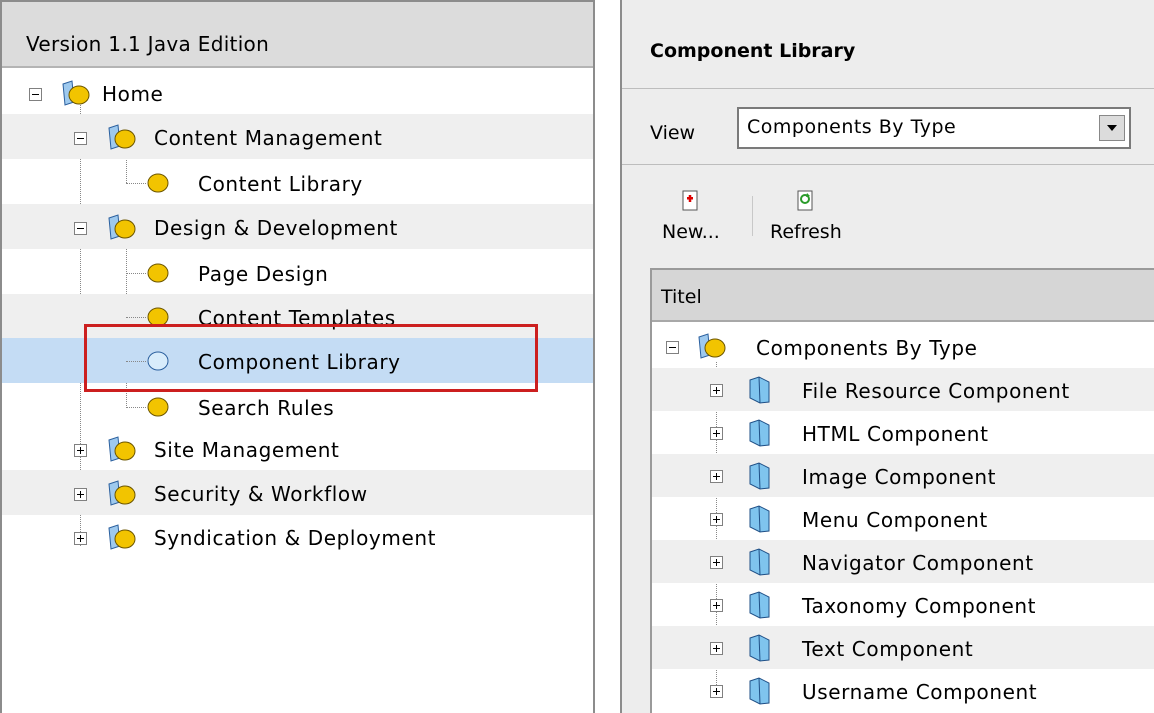  What do you see at coordinates (263, 274) in the screenshot?
I see `tree-item-label: Page Design` at bounding box center [263, 274].